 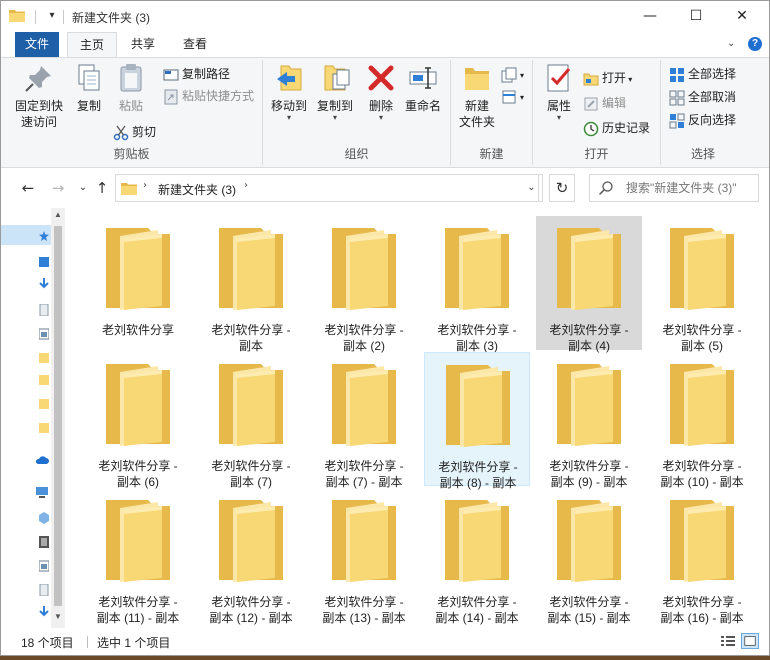 I want to click on select-none-button: 全部取消, so click(x=702, y=97).